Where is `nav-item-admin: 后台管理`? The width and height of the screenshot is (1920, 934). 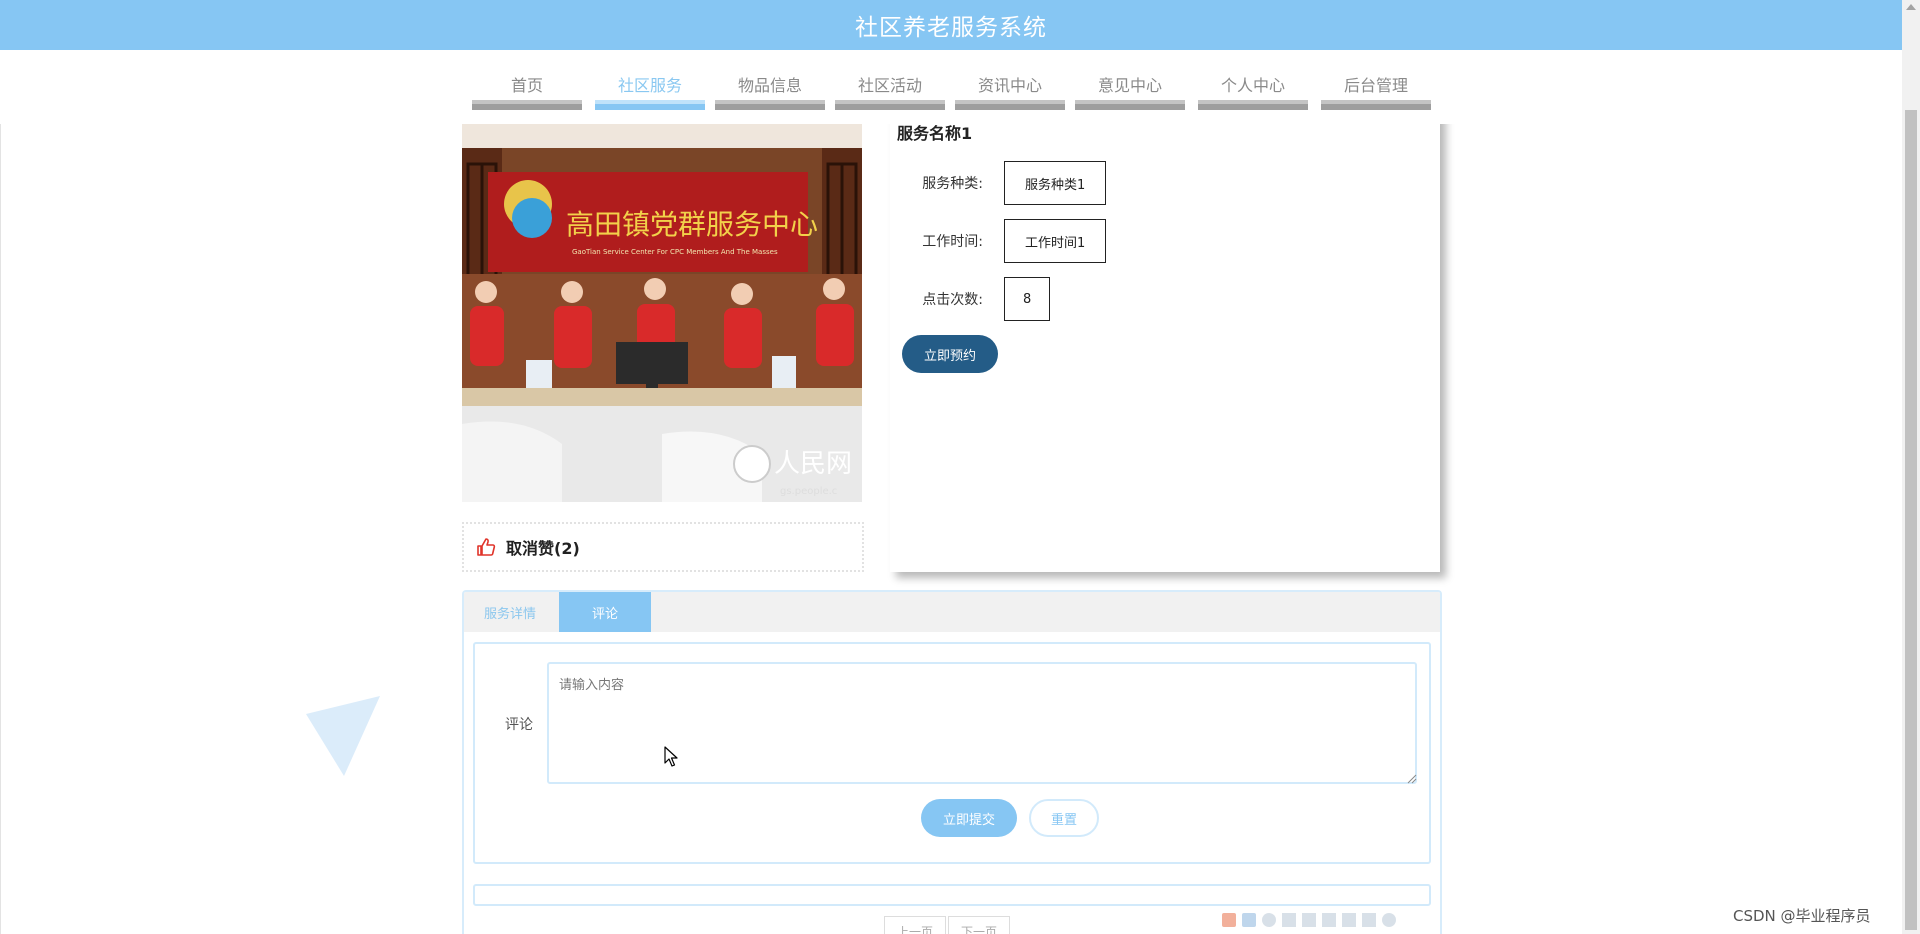
nav-item-admin: 后台管理 is located at coordinates (1376, 81).